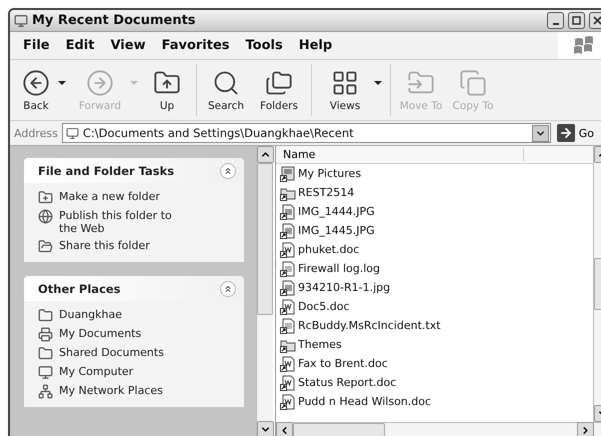 The height and width of the screenshot is (436, 601). What do you see at coordinates (45, 372) in the screenshot?
I see `computer-icon` at bounding box center [45, 372].